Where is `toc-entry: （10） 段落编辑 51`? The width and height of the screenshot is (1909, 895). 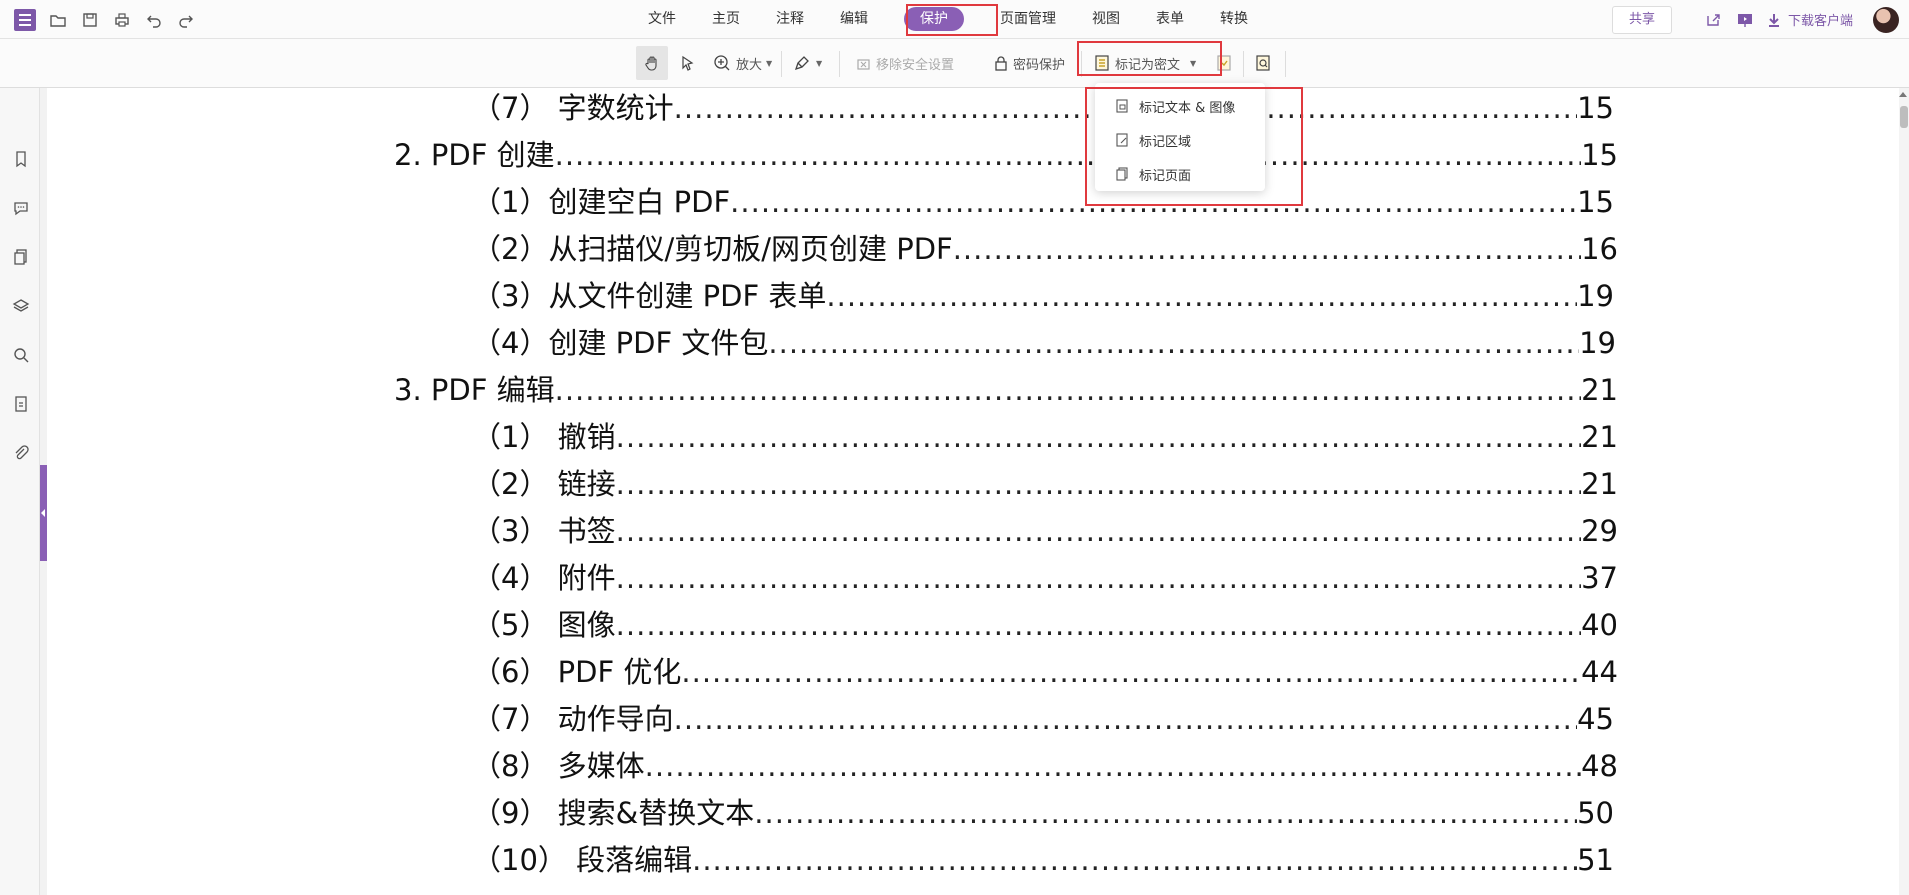
toc-entry: （10） 段落编辑 51 is located at coordinates (1043, 860).